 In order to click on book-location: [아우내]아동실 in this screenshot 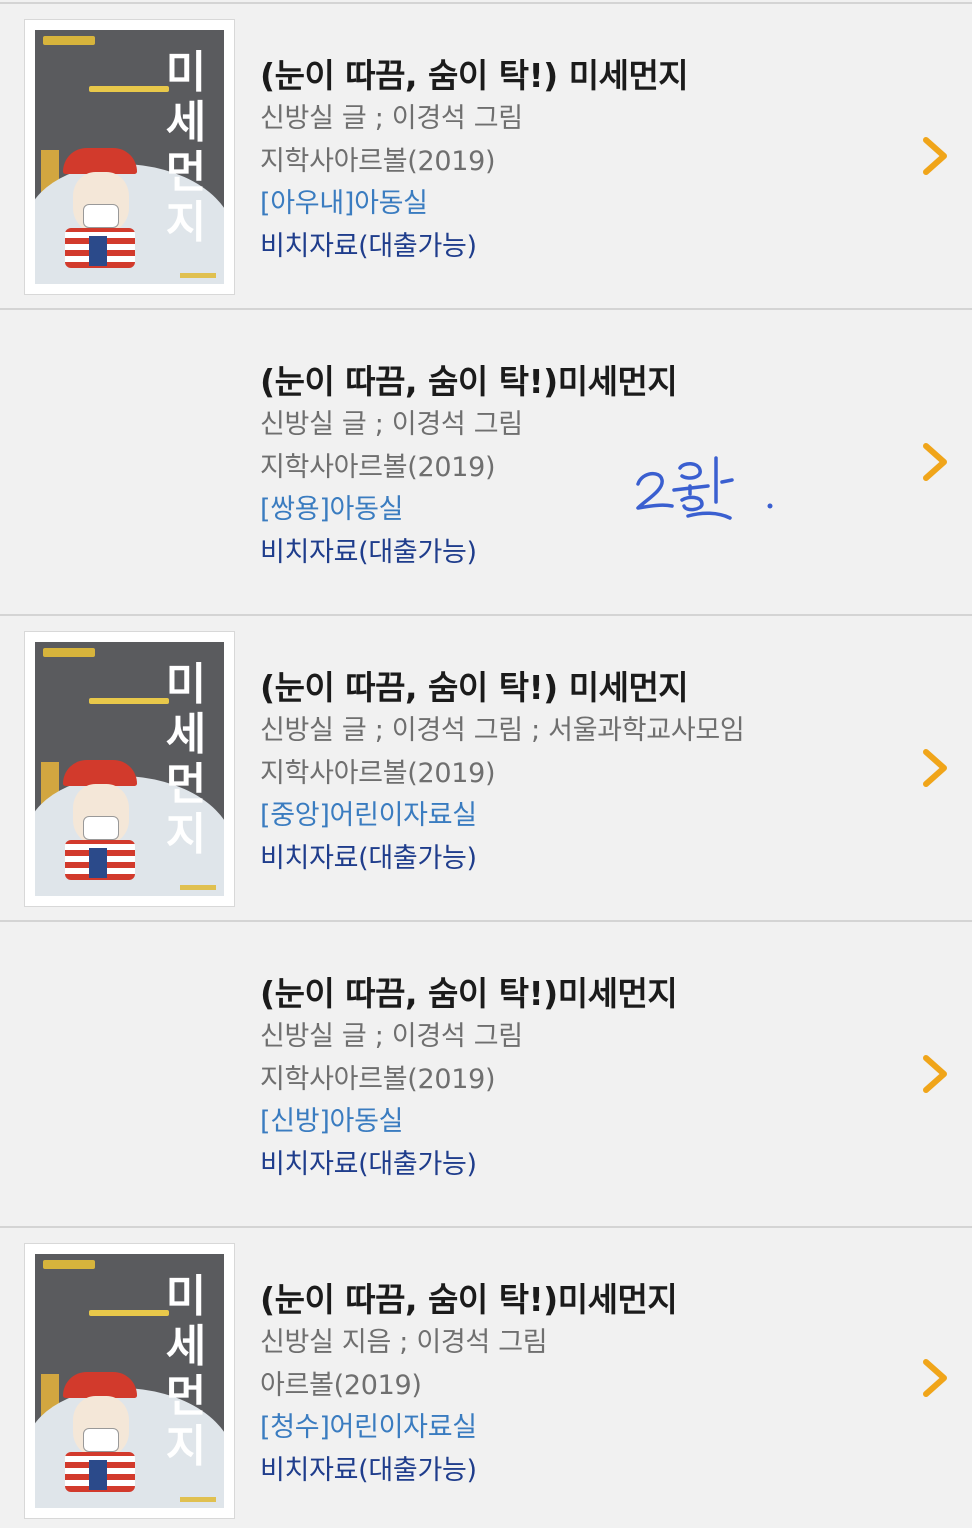, I will do `click(344, 203)`.